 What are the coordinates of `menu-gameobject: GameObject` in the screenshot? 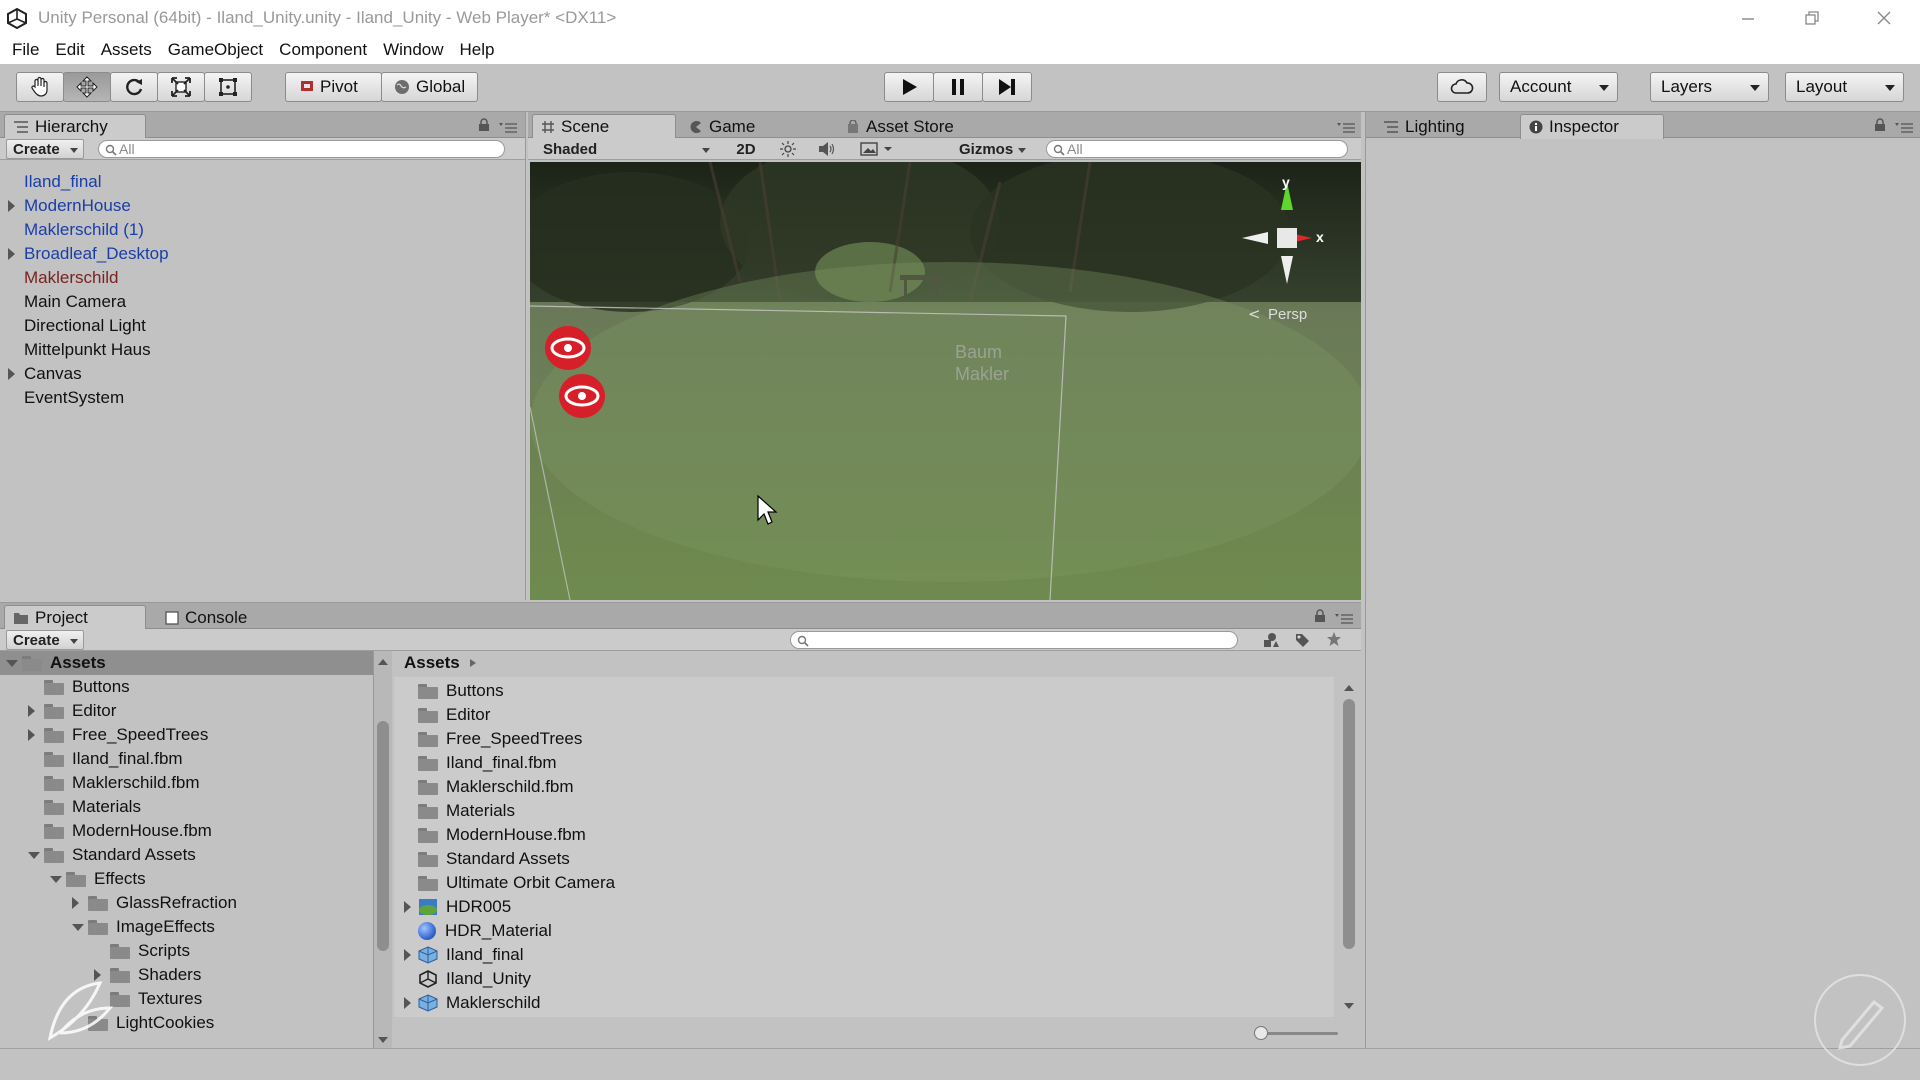 It's located at (215, 50).